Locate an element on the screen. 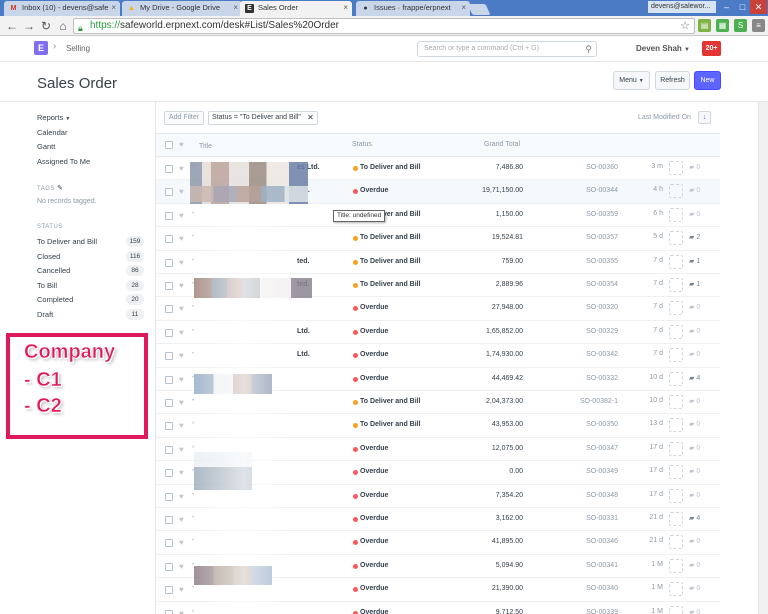 This screenshot has height=614, width=768. extension-icon: ▤ is located at coordinates (704, 25).